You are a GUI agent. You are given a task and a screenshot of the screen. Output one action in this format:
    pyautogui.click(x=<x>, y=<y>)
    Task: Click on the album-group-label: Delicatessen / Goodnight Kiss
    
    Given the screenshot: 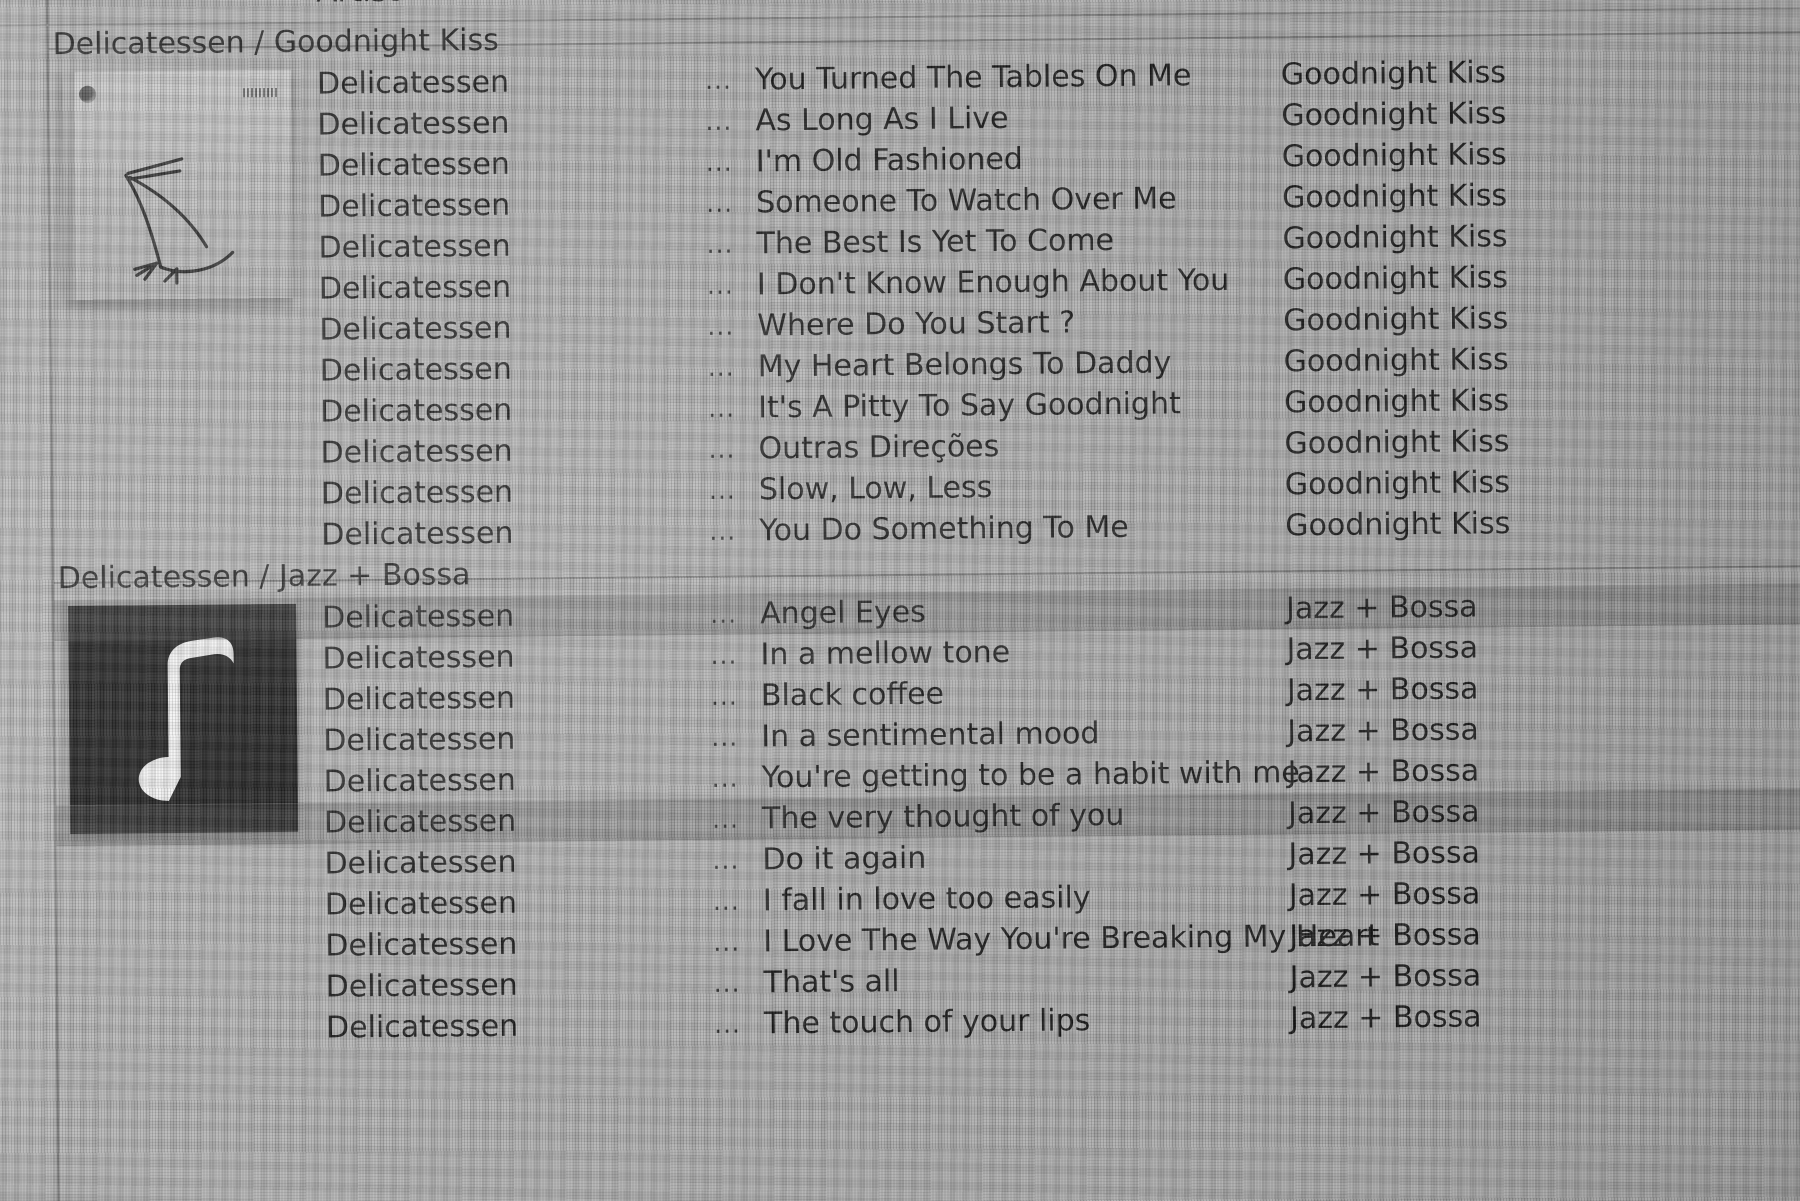 What is the action you would take?
    pyautogui.click(x=275, y=42)
    